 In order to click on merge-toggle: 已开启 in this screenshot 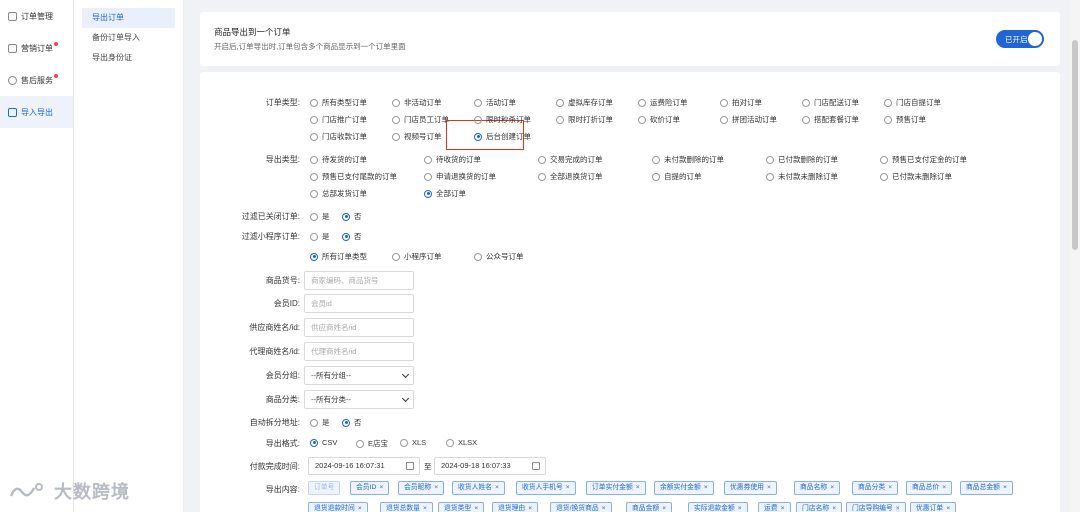, I will do `click(1020, 39)`.